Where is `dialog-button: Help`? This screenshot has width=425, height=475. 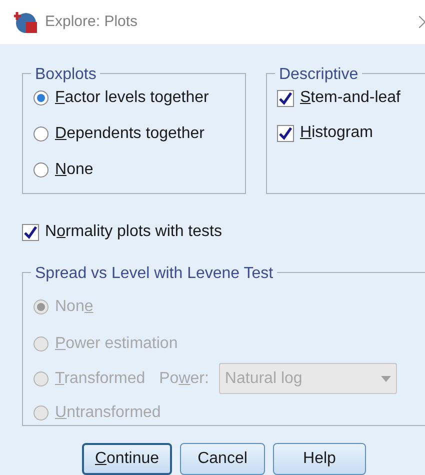
dialog-button: Help is located at coordinates (319, 459).